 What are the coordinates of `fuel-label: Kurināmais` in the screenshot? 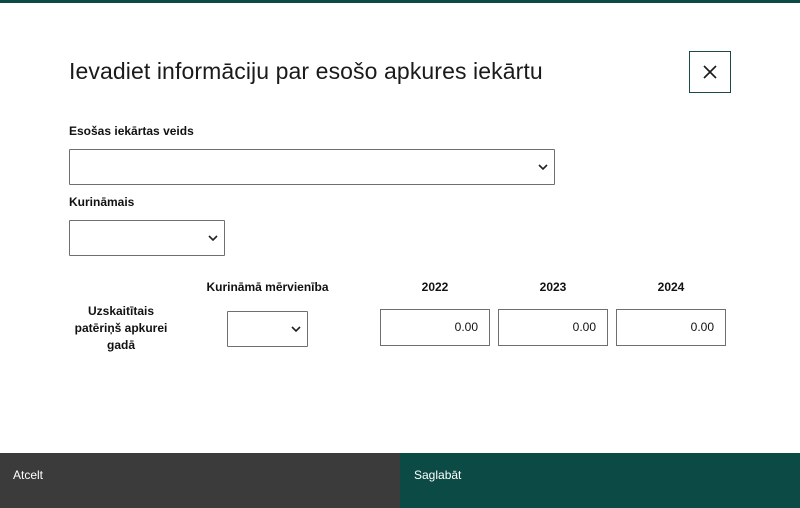 It's located at (102, 202).